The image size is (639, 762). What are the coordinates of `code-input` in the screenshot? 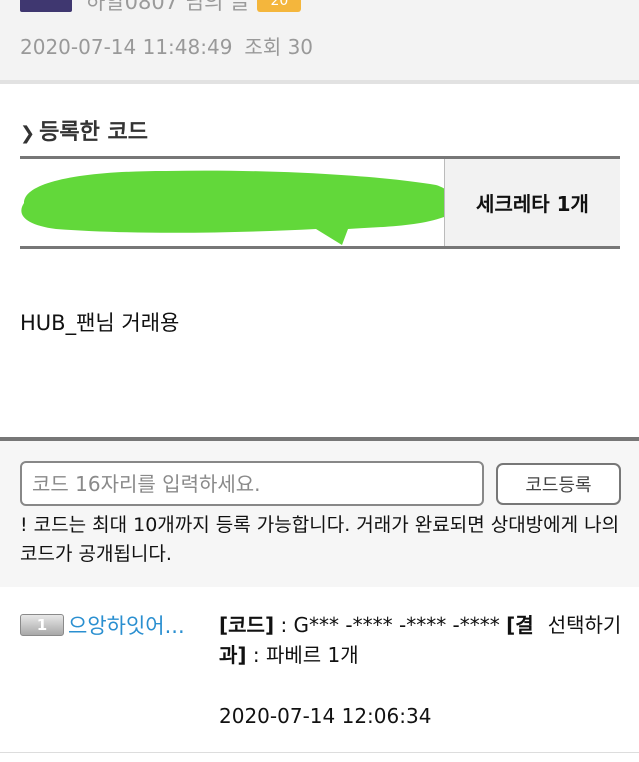 It's located at (252, 483).